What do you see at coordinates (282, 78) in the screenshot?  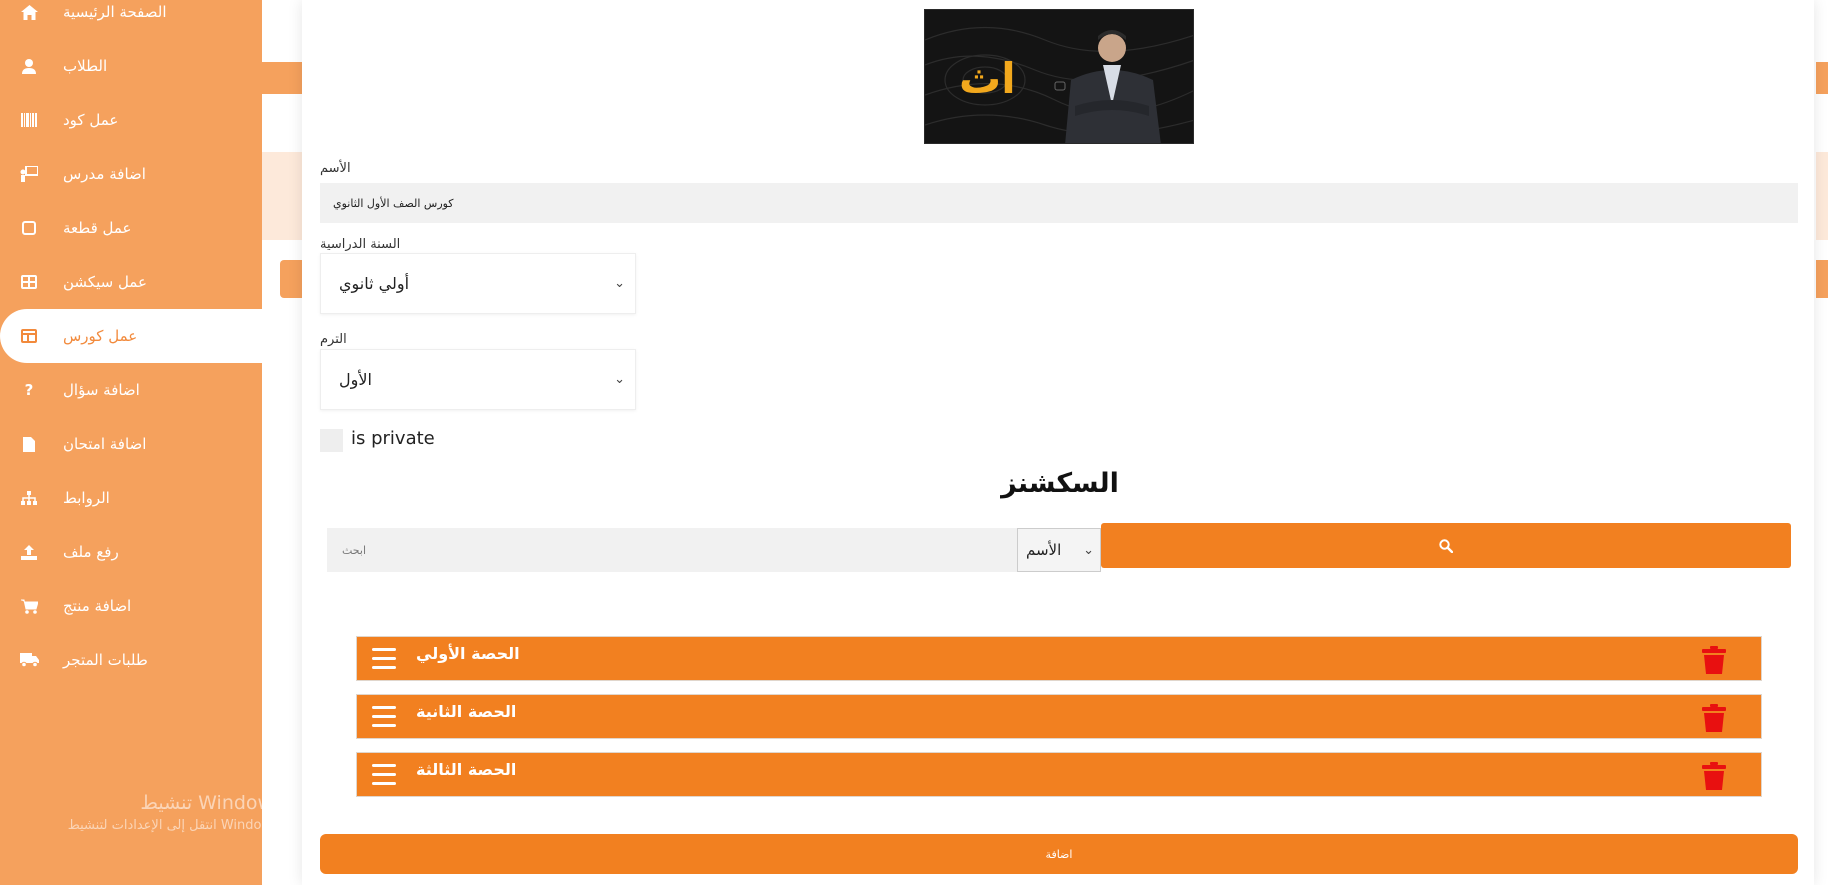 I see `background-header-strip` at bounding box center [282, 78].